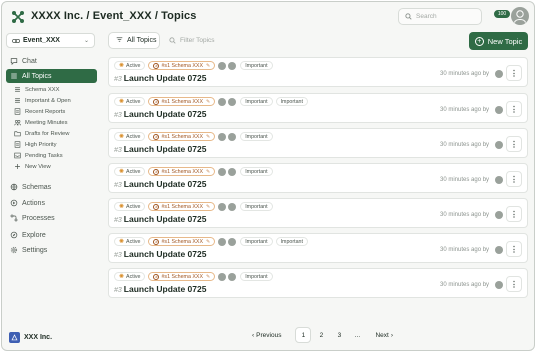 The image size is (536, 352). Describe the element at coordinates (50, 40) in the screenshot. I see `event-selector: Event_XXX ⌄` at that location.